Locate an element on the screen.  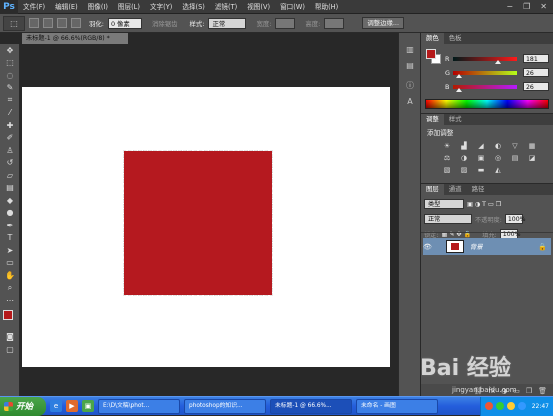
healing-brush-tool-icon: ✚ is located at coordinates (10, 125).